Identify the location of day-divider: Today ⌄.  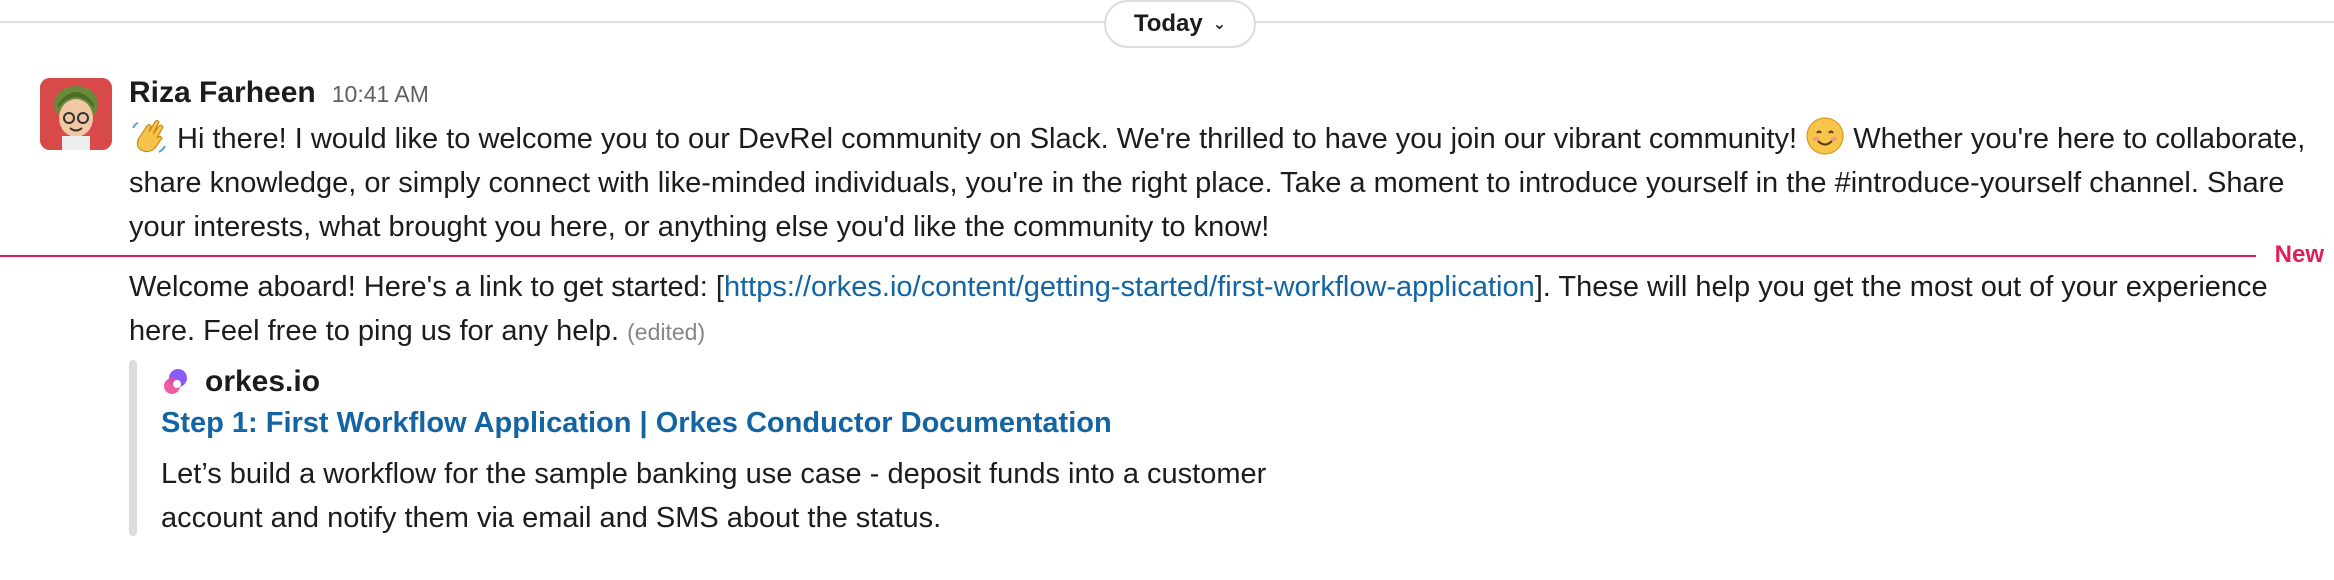
(1167, 24).